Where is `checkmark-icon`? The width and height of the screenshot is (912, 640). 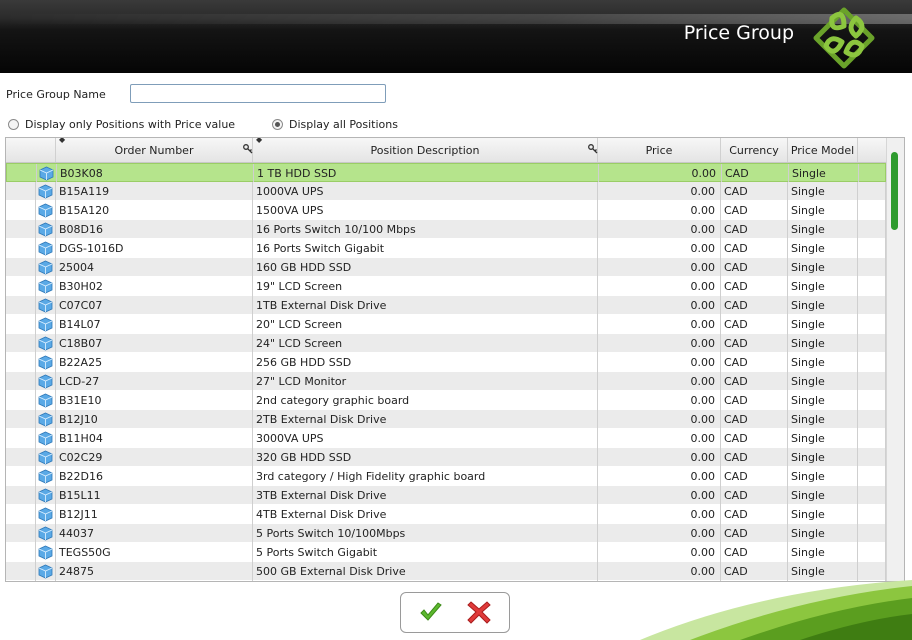
checkmark-icon is located at coordinates (431, 611).